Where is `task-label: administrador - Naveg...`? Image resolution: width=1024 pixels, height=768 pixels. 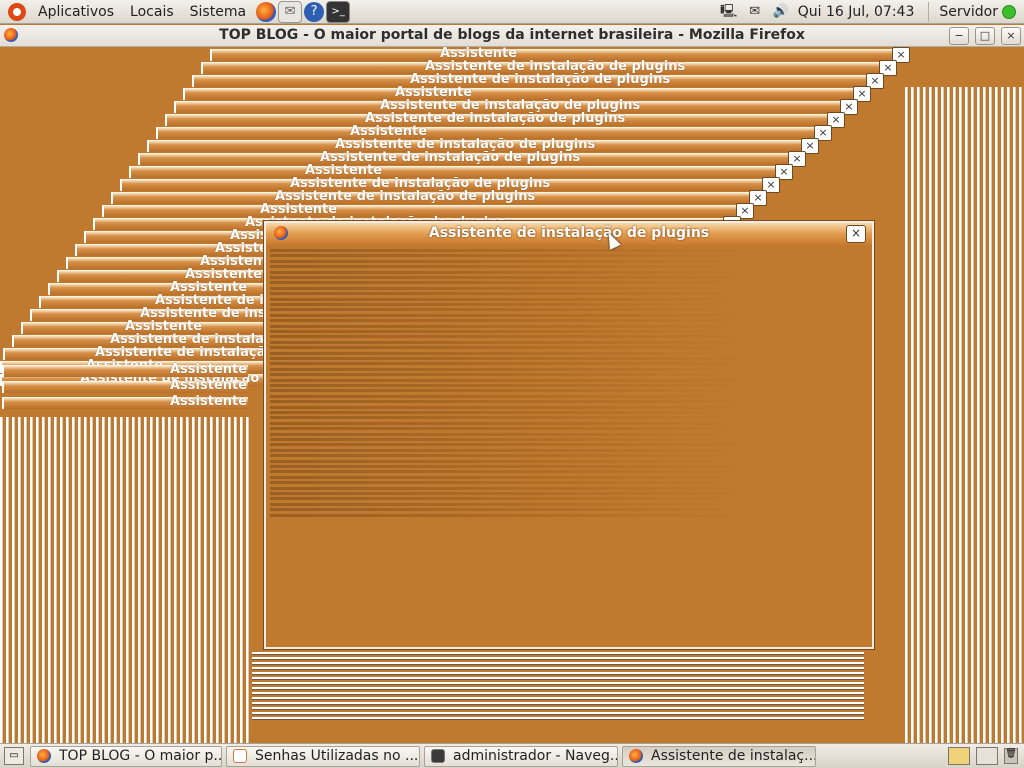
task-label: administrador - Naveg... is located at coordinates (535, 756).